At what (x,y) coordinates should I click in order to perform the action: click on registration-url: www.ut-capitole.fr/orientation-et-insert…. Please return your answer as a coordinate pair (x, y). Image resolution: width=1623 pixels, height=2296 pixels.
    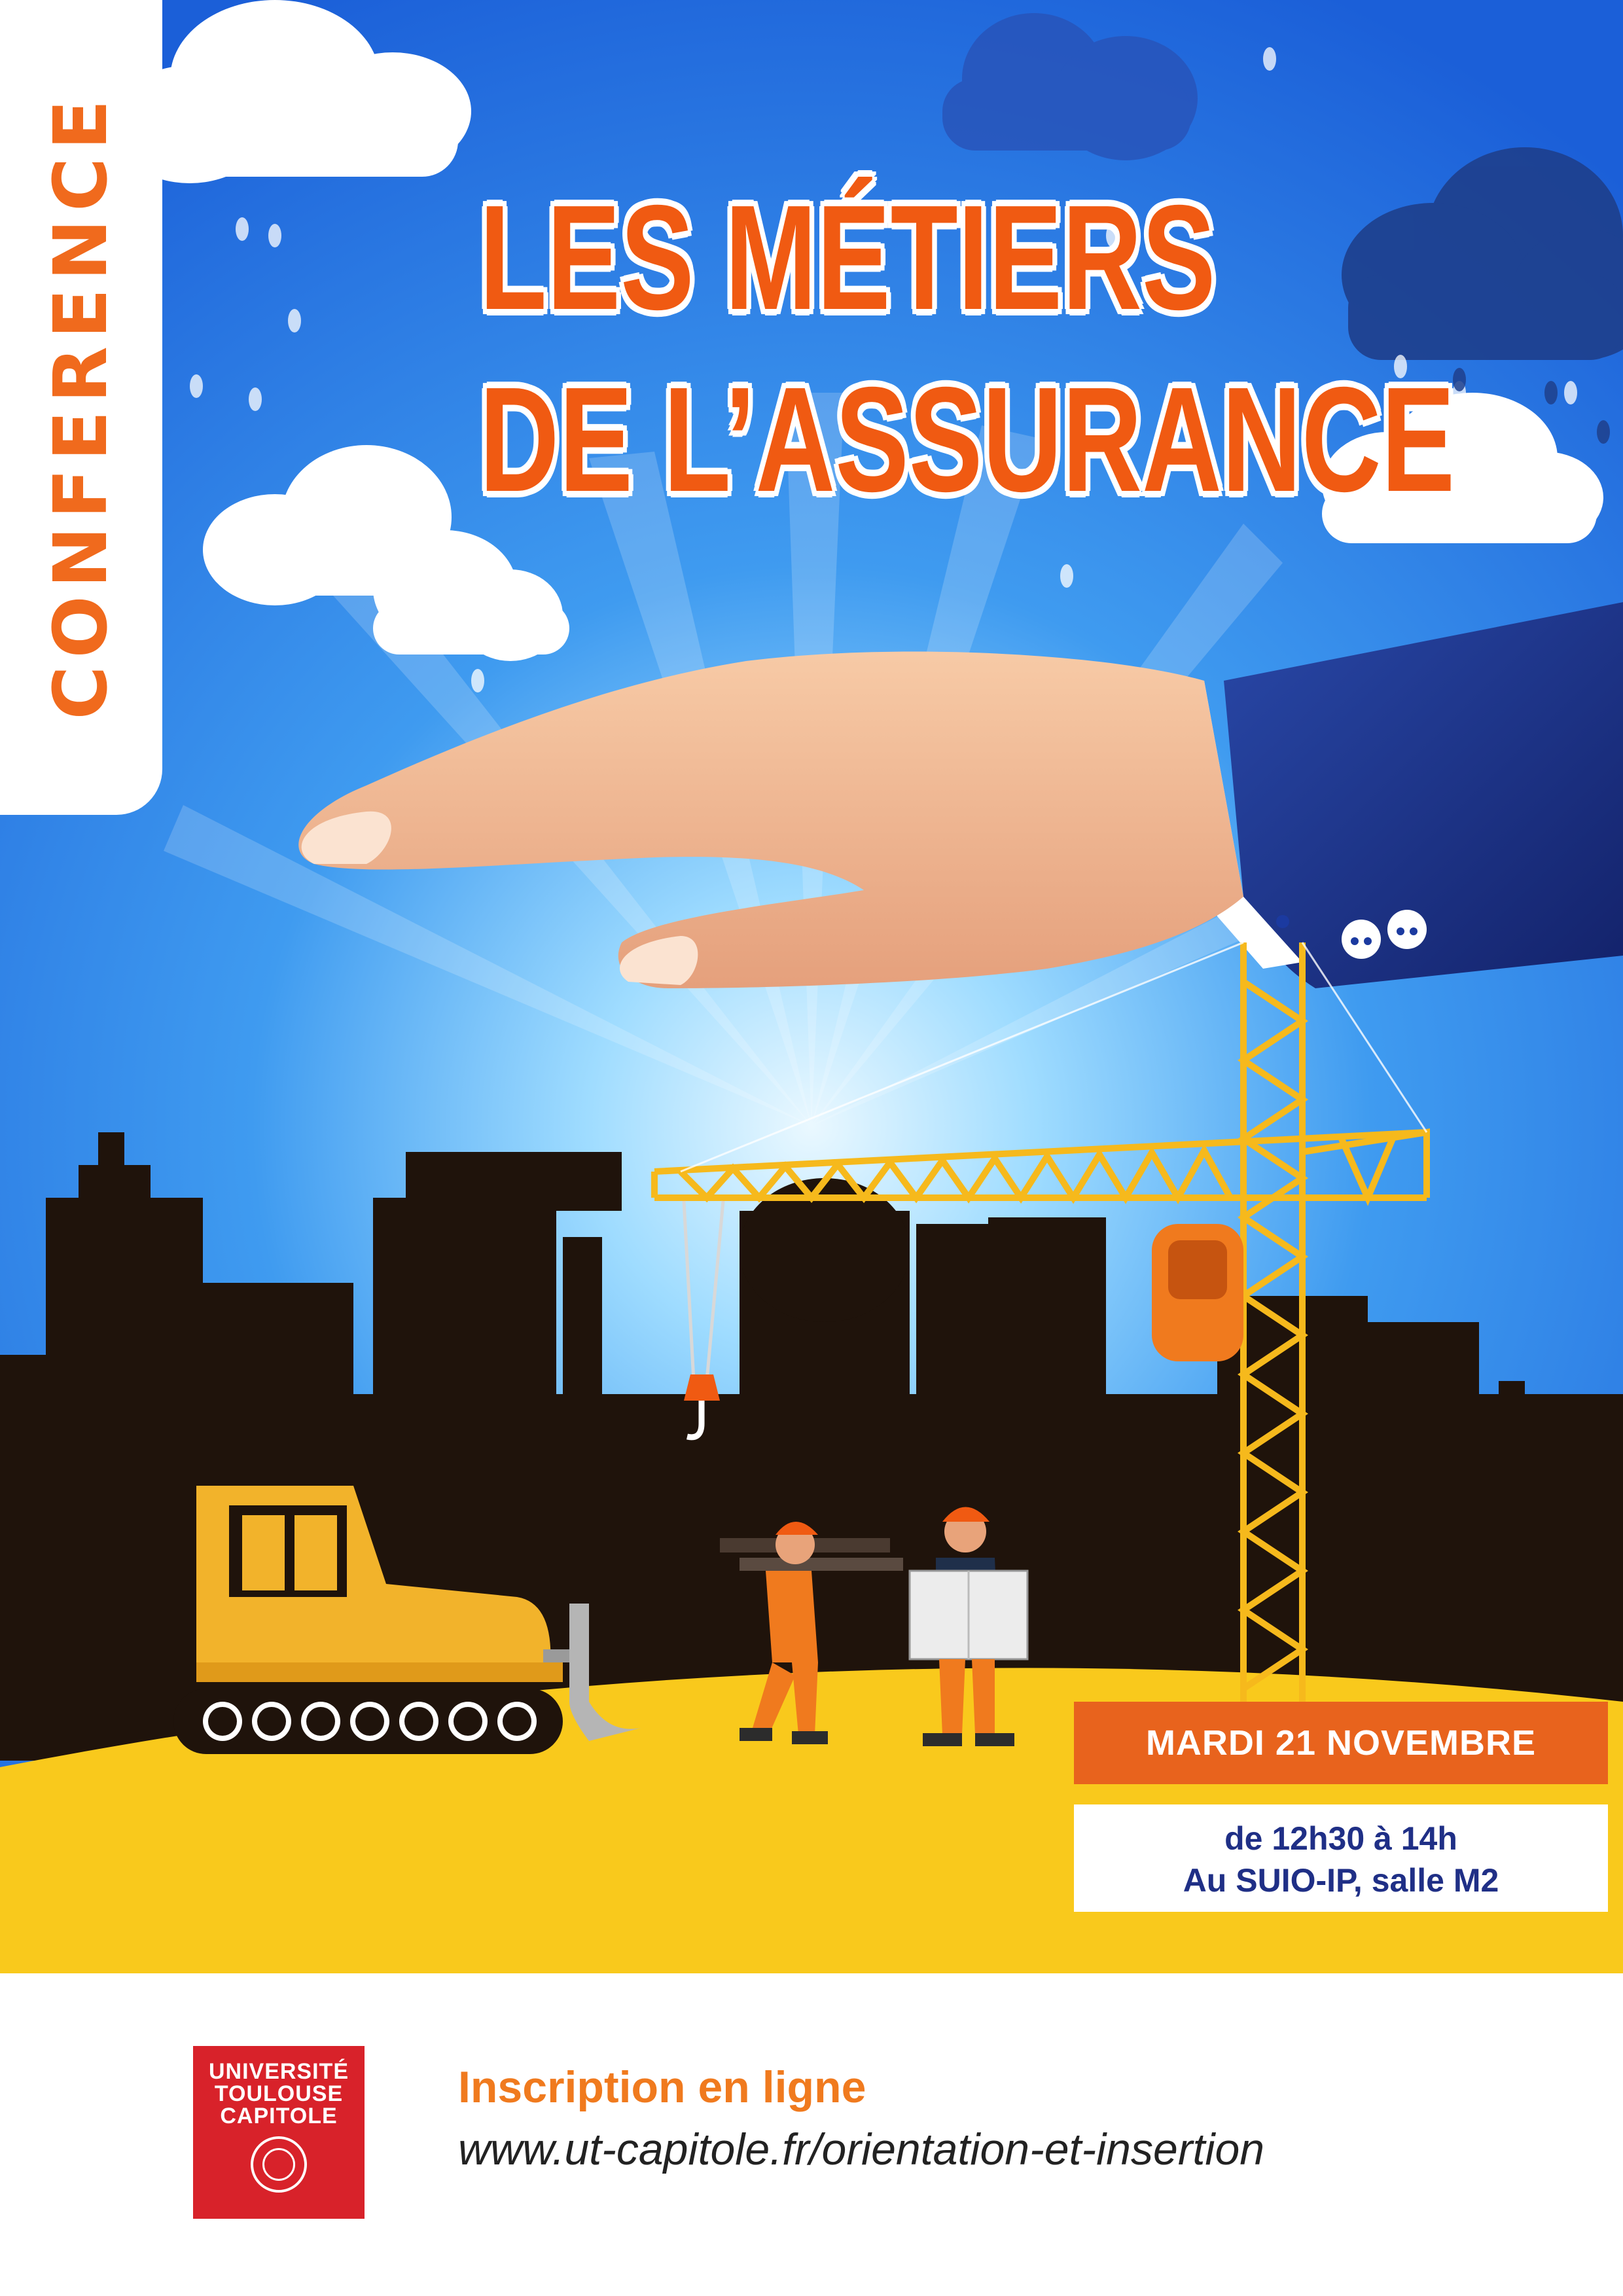
    Looking at the image, I should click on (861, 2149).